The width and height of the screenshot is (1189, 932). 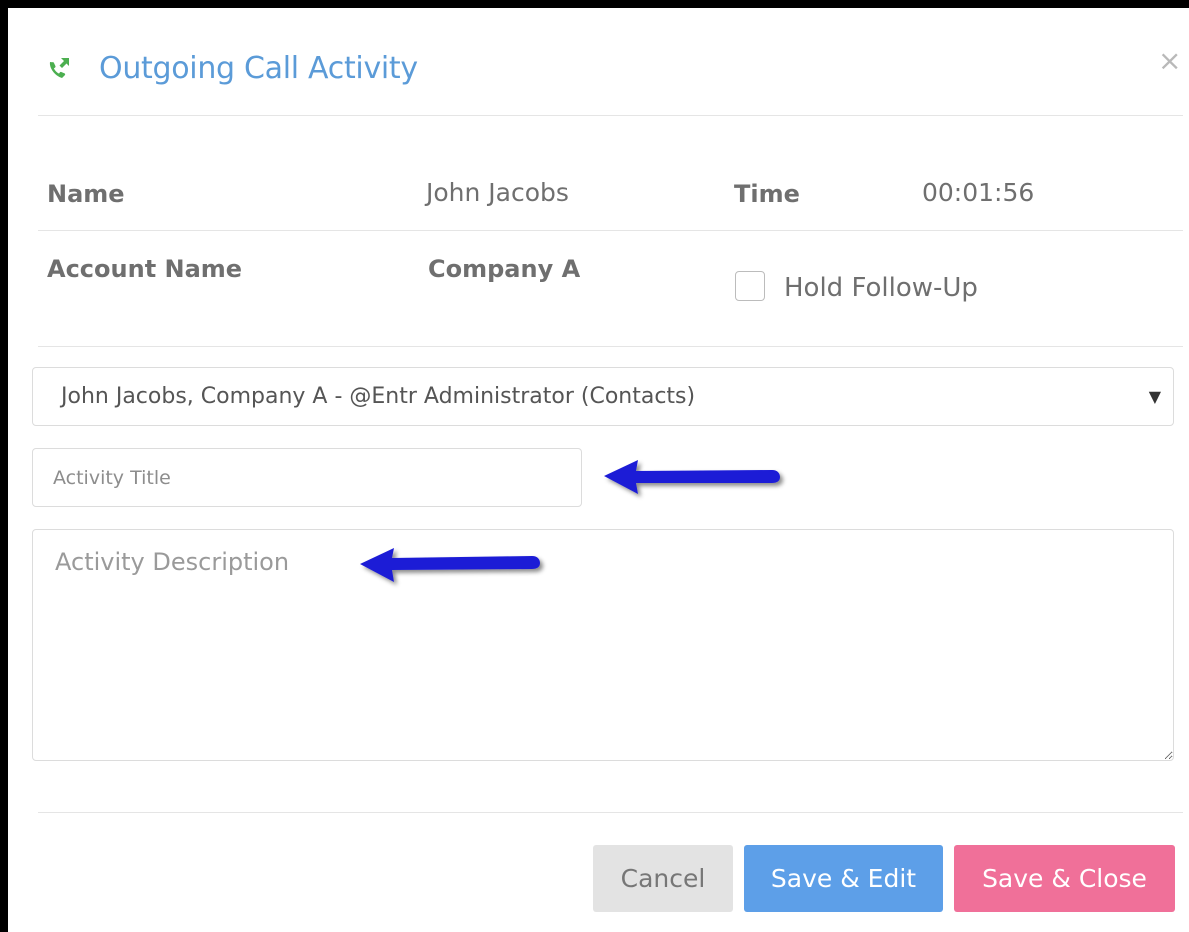 What do you see at coordinates (843, 878) in the screenshot?
I see `save-and-edit-button: Save & Edit` at bounding box center [843, 878].